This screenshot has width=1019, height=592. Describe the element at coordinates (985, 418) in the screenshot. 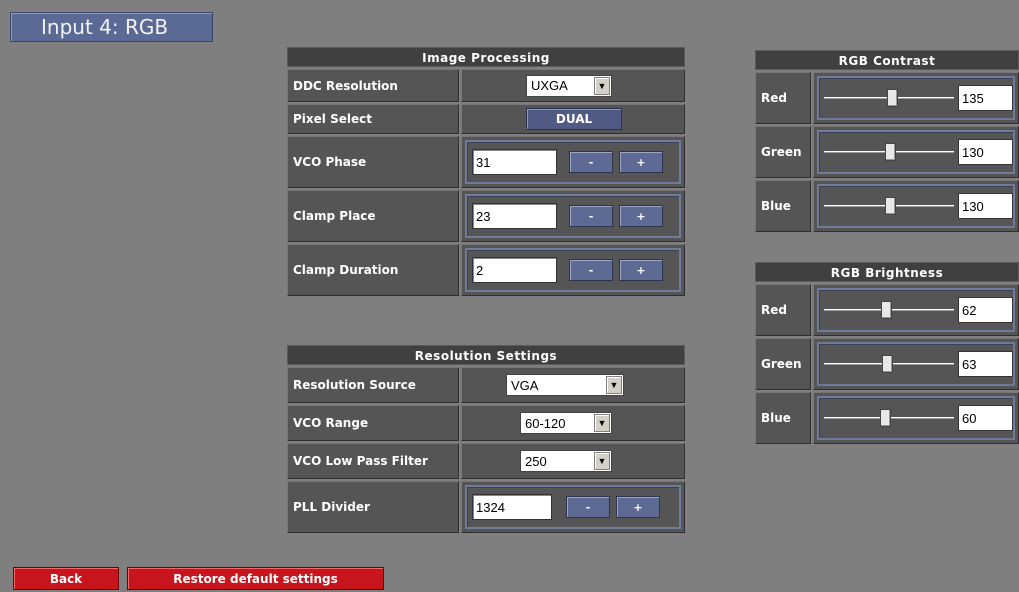

I see `brightness-value-blue: 60` at that location.